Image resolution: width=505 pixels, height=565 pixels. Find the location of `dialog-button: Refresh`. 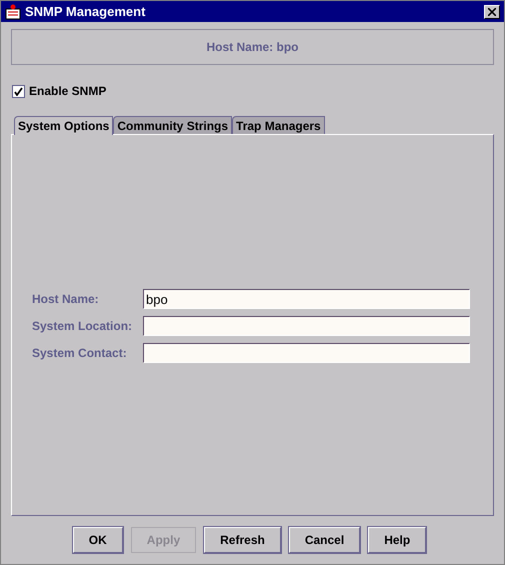

dialog-button: Refresh is located at coordinates (242, 540).